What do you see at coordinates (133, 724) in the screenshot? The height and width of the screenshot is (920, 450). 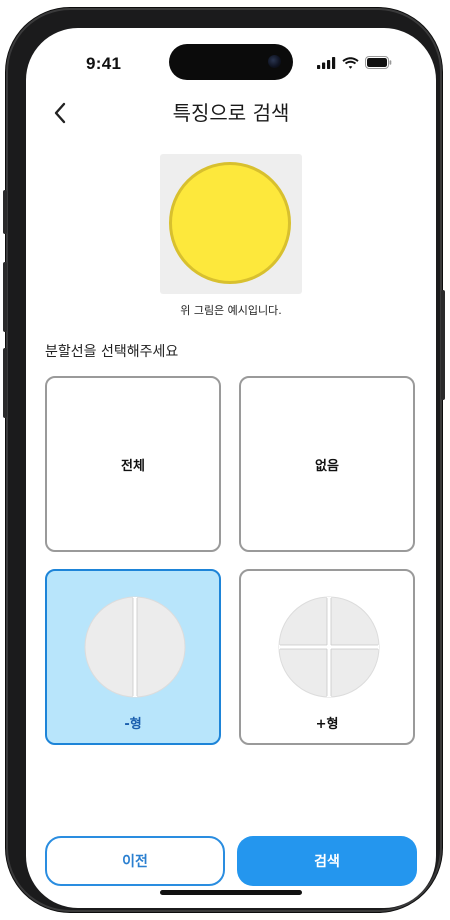 I see `option-label: -형` at bounding box center [133, 724].